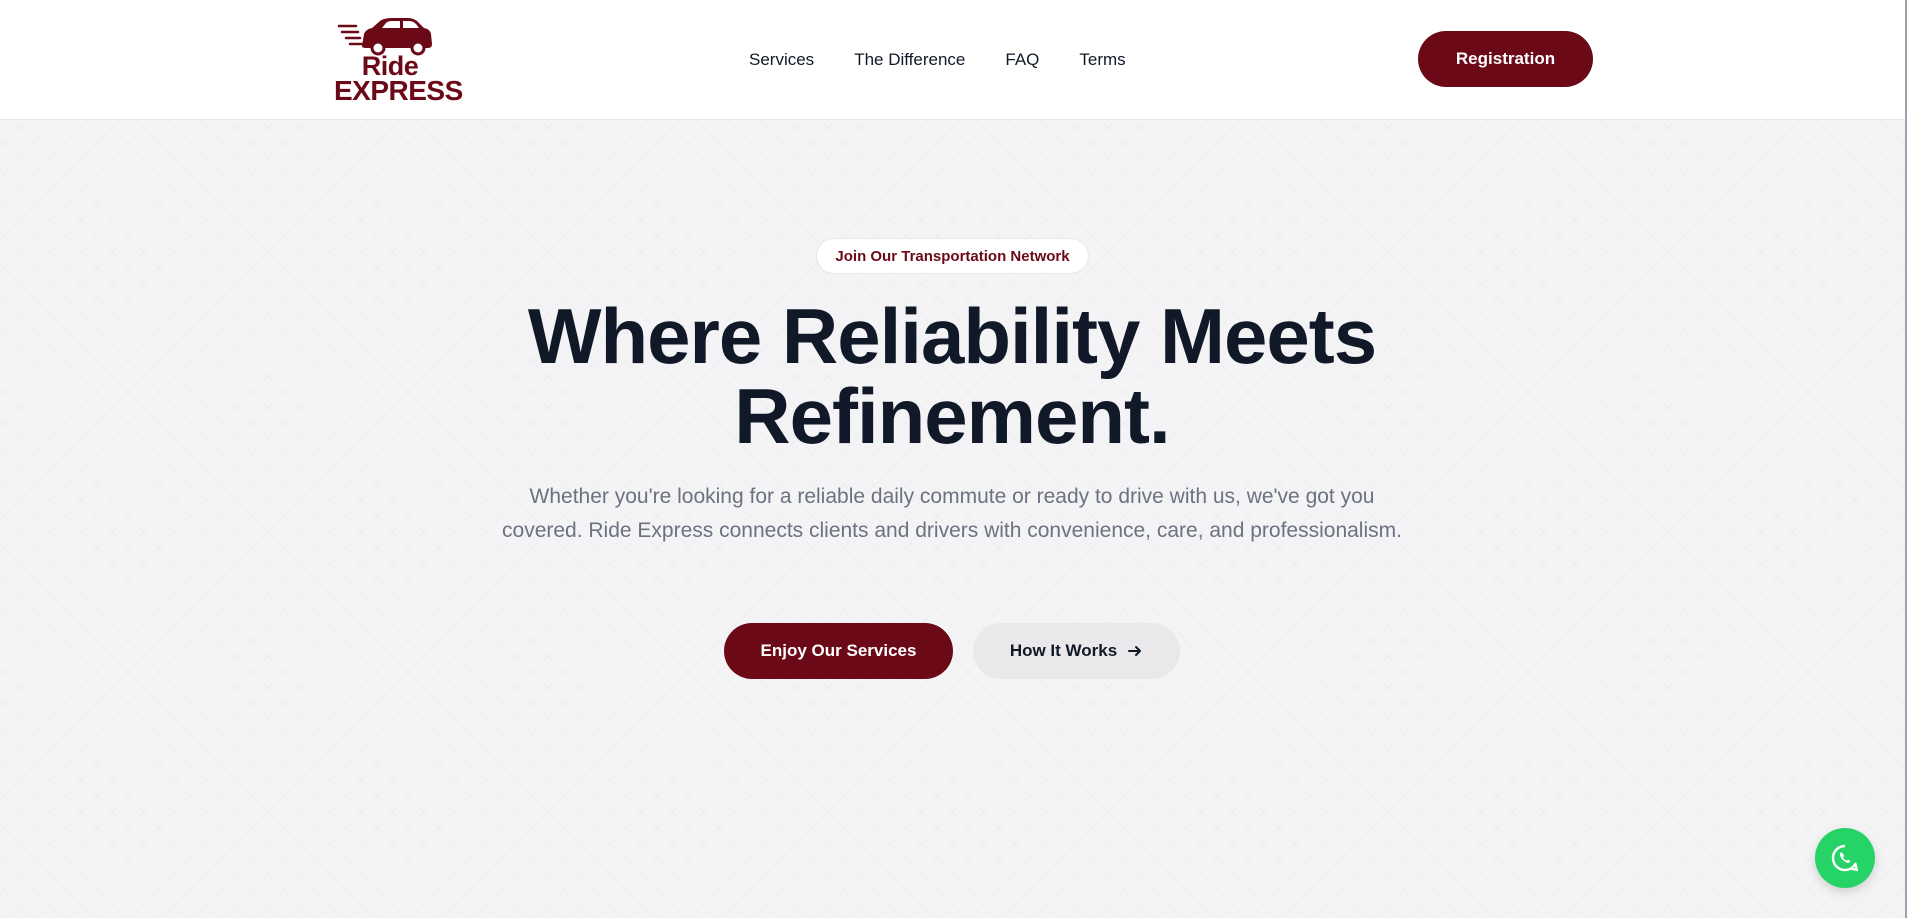 The height and width of the screenshot is (918, 1907). What do you see at coordinates (385, 37) in the screenshot?
I see `car-icon` at bounding box center [385, 37].